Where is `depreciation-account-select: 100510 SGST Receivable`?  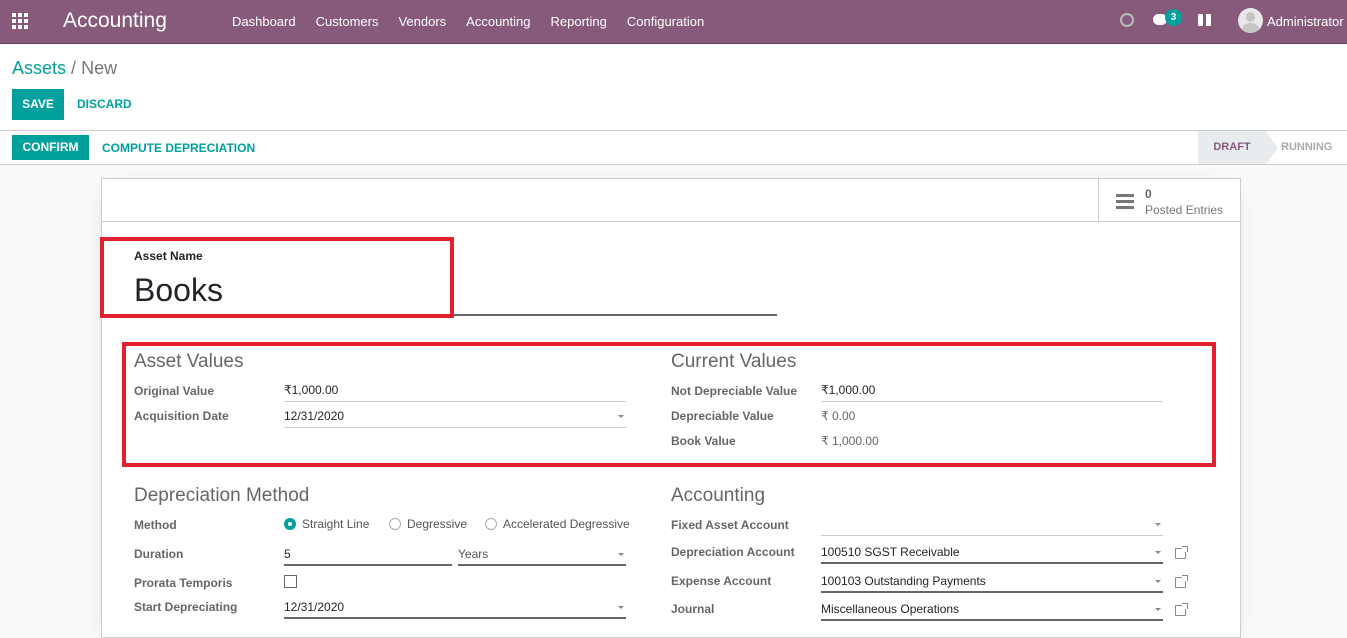 depreciation-account-select: 100510 SGST Receivable is located at coordinates (992, 554).